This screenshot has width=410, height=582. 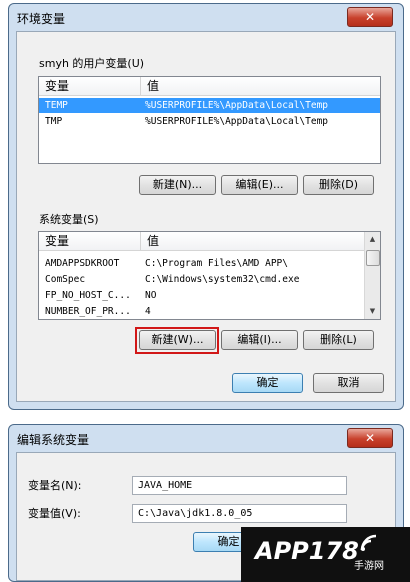 I want to click on edit-dialog-title: 编辑系统变量, so click(x=53, y=440).